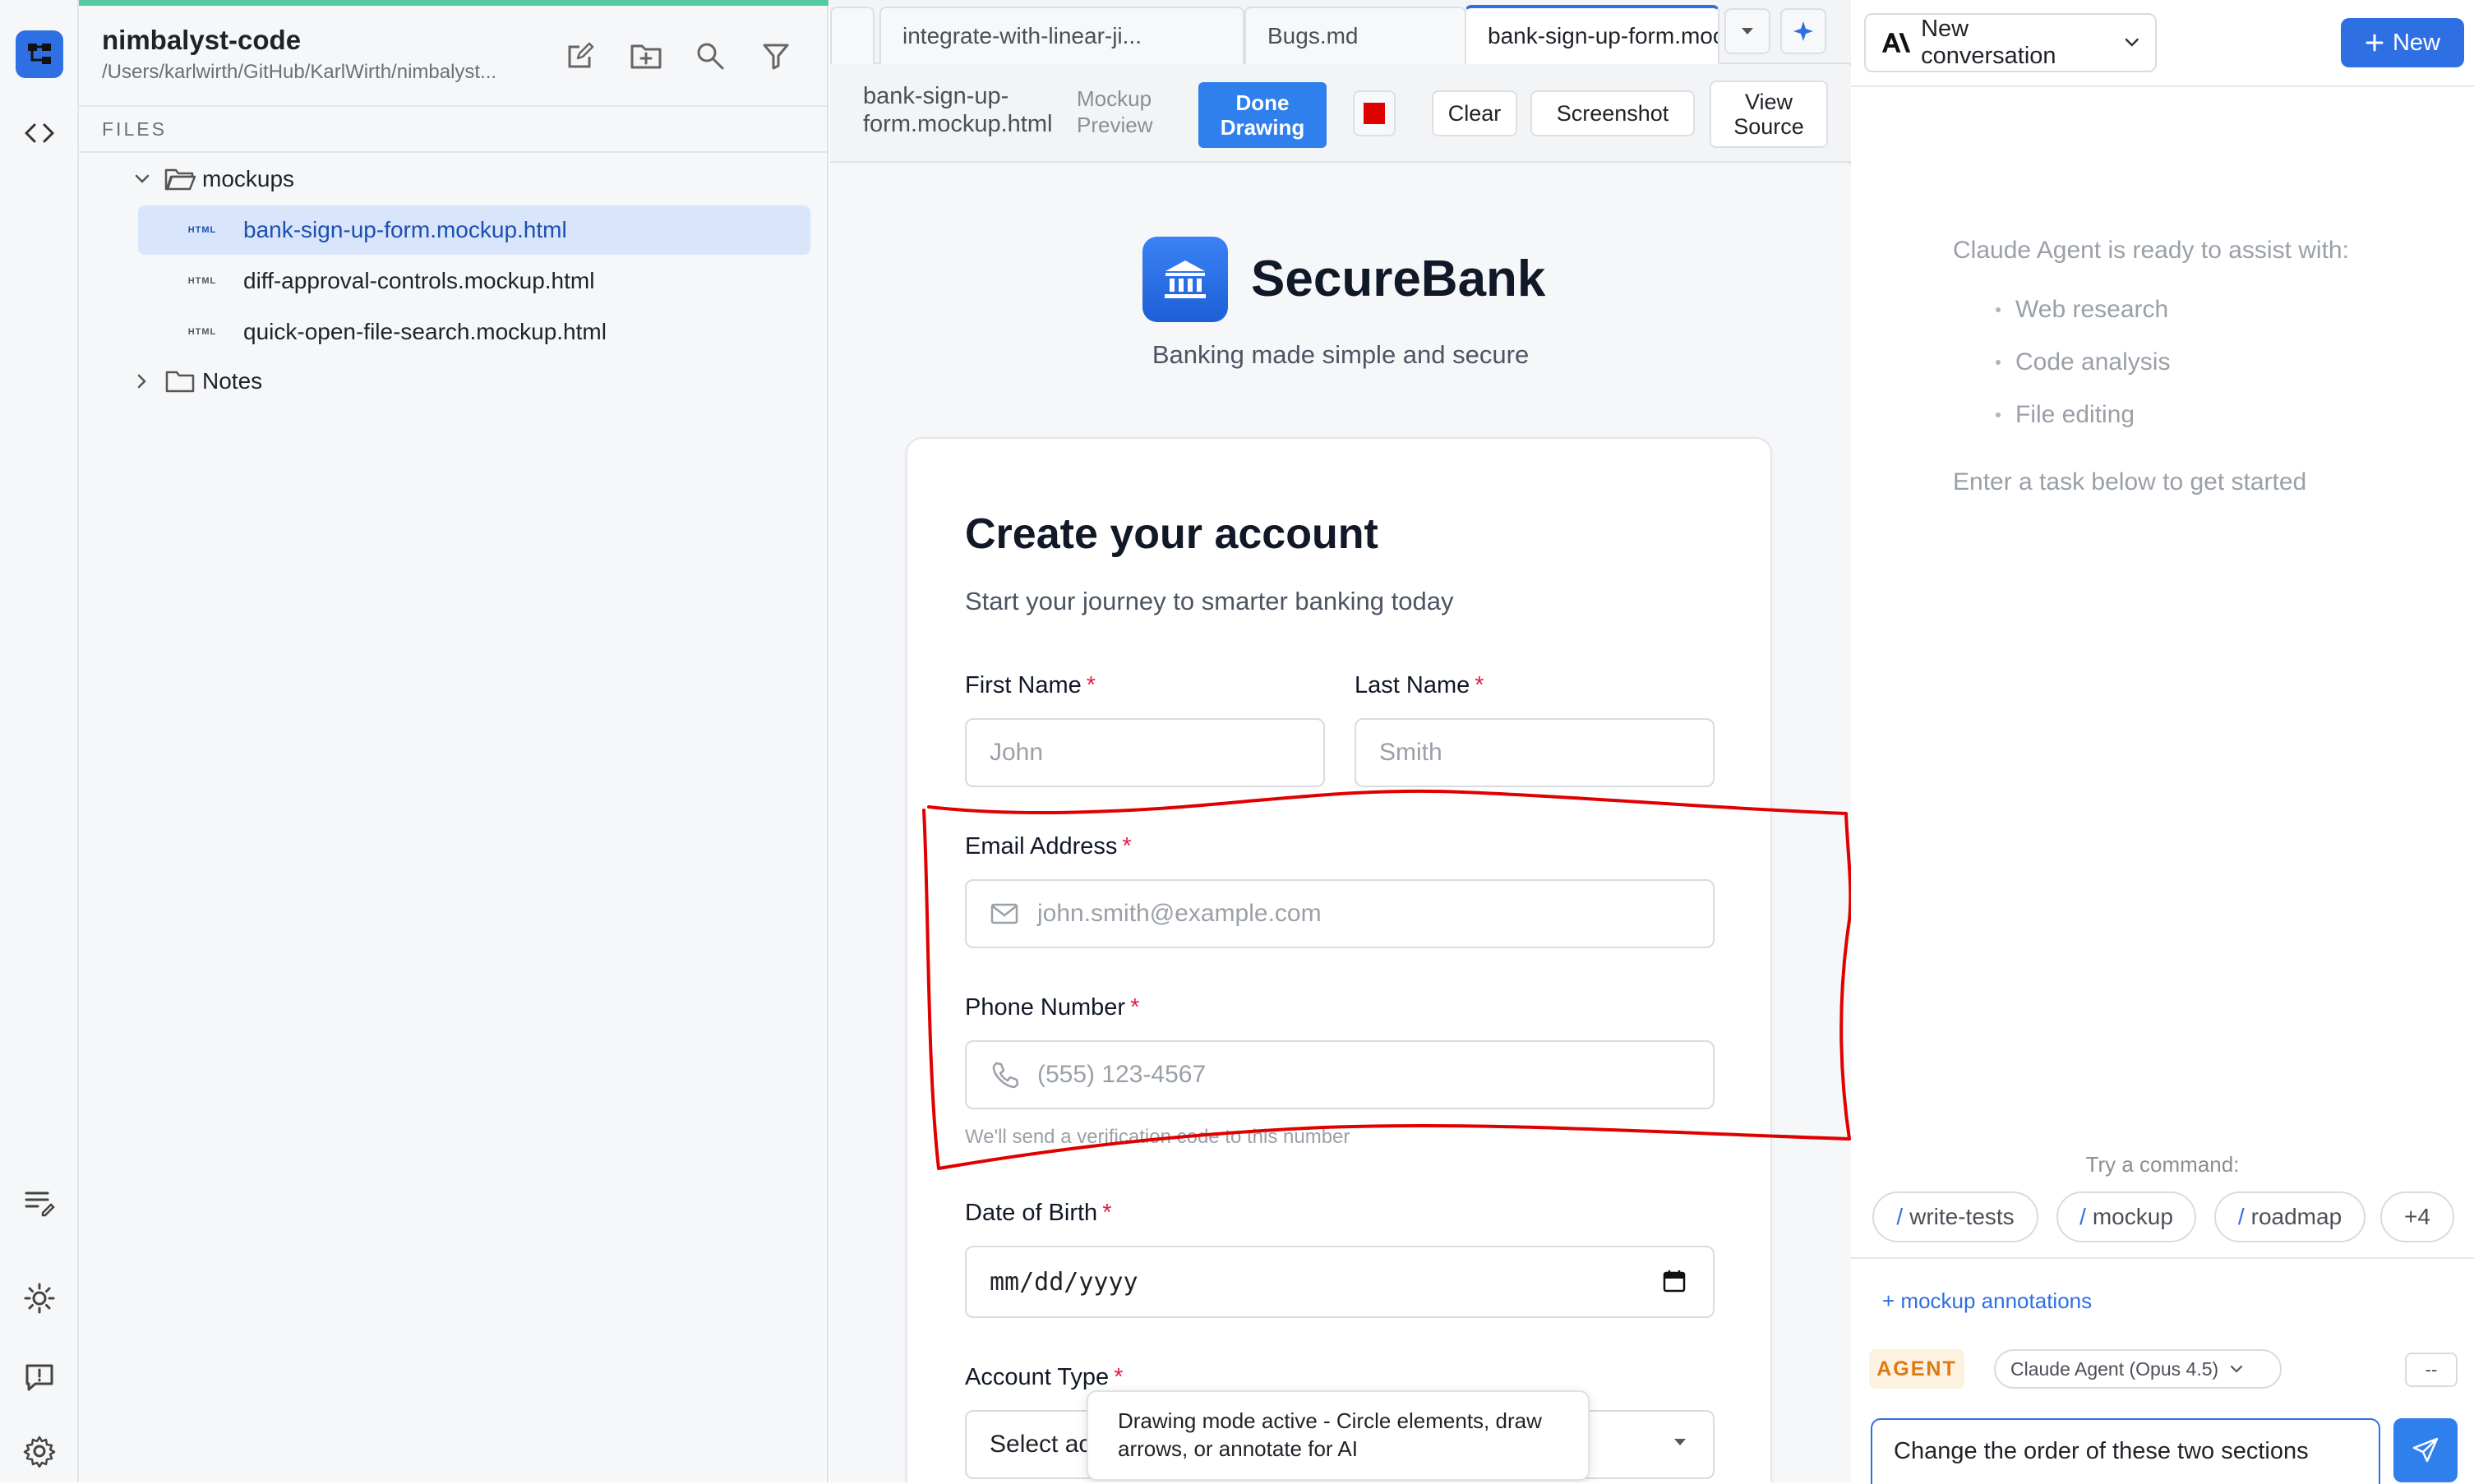  I want to click on folder-notes: Notes, so click(194, 381).